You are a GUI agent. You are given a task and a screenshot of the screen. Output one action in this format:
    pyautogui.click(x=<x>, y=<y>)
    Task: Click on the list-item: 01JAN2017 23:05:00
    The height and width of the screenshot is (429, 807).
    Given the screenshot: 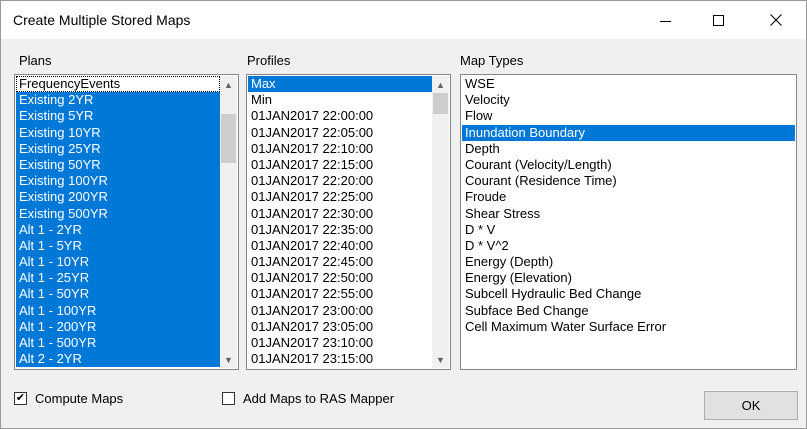 What is the action you would take?
    pyautogui.click(x=340, y=327)
    